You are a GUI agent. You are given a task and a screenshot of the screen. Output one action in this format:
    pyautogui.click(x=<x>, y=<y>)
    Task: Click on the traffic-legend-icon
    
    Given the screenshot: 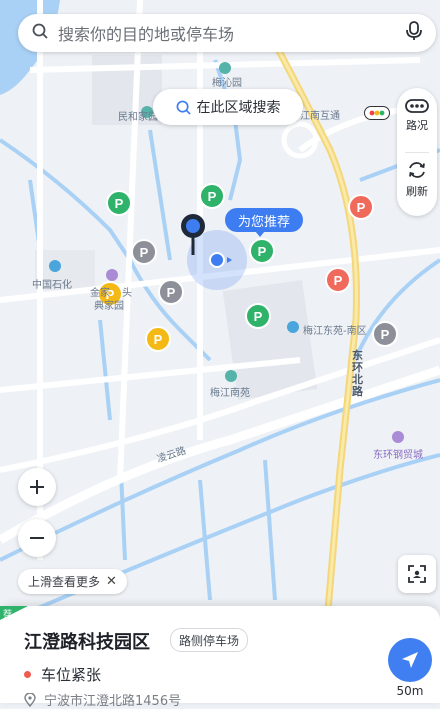 What is the action you would take?
    pyautogui.click(x=377, y=112)
    